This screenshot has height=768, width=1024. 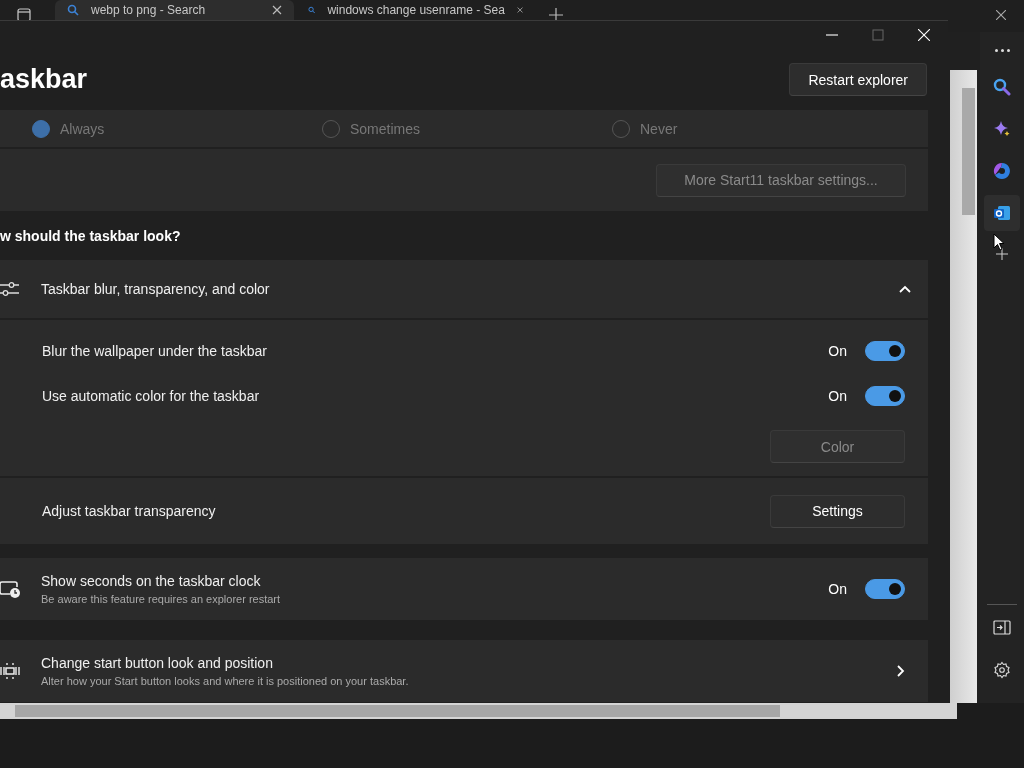 I want to click on setting-label: Adjust taskbar transparency, so click(x=129, y=511).